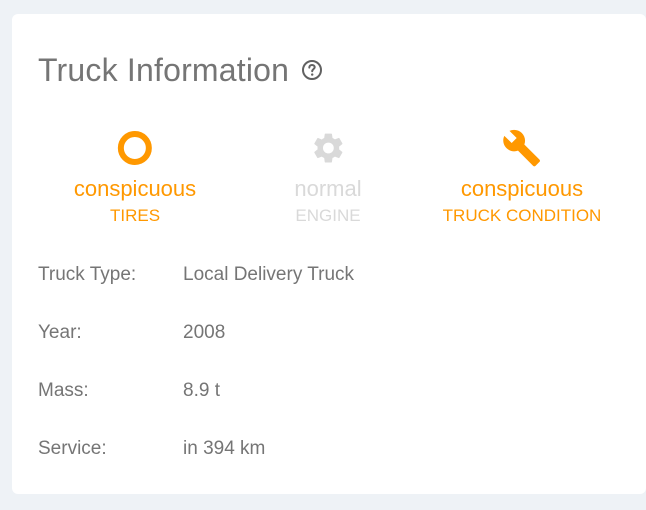  Describe the element at coordinates (196, 293) in the screenshot. I see `detail-row-truck-type: Truck Type: Local Delivery Truck` at that location.